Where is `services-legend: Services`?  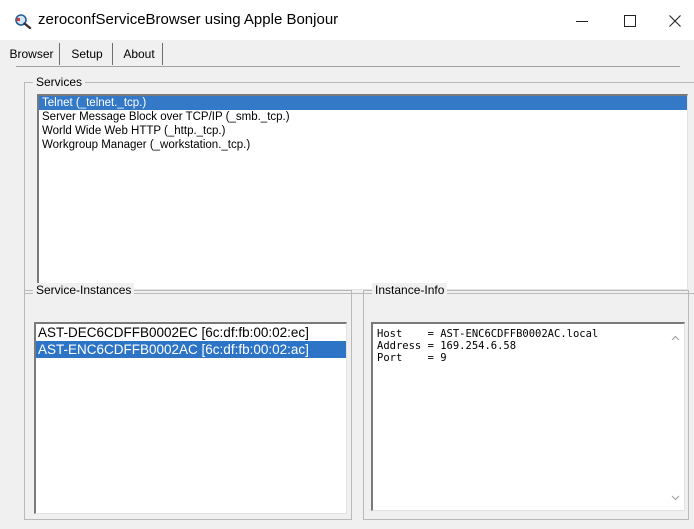 services-legend: Services is located at coordinates (59, 82).